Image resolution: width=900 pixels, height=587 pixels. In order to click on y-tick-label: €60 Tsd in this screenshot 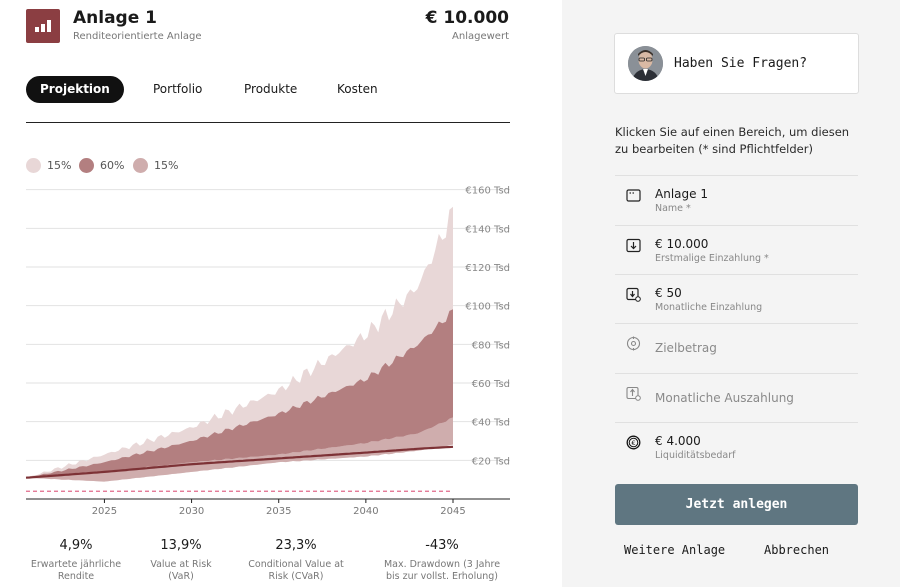, I will do `click(491, 384)`.